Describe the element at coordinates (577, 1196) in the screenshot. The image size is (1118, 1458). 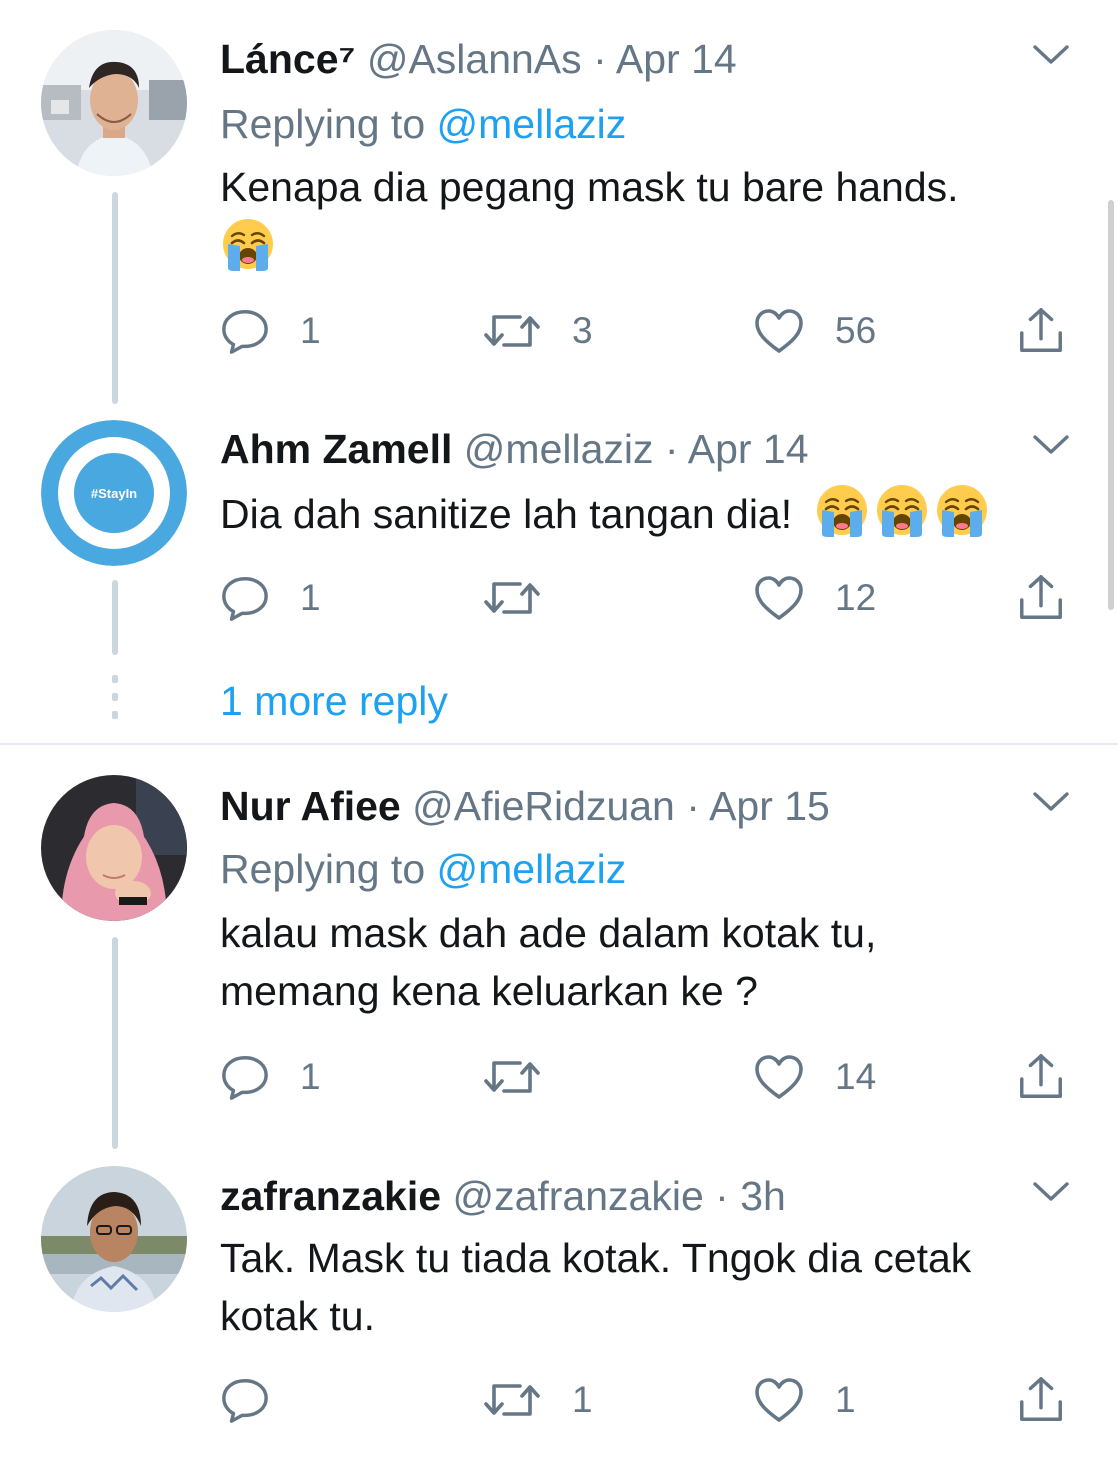
I see `handle: @zafranzakie` at that location.